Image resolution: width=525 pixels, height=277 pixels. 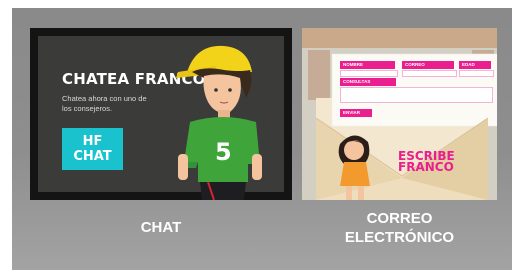 I want to click on send-button: ENVIAR, so click(x=356, y=113).